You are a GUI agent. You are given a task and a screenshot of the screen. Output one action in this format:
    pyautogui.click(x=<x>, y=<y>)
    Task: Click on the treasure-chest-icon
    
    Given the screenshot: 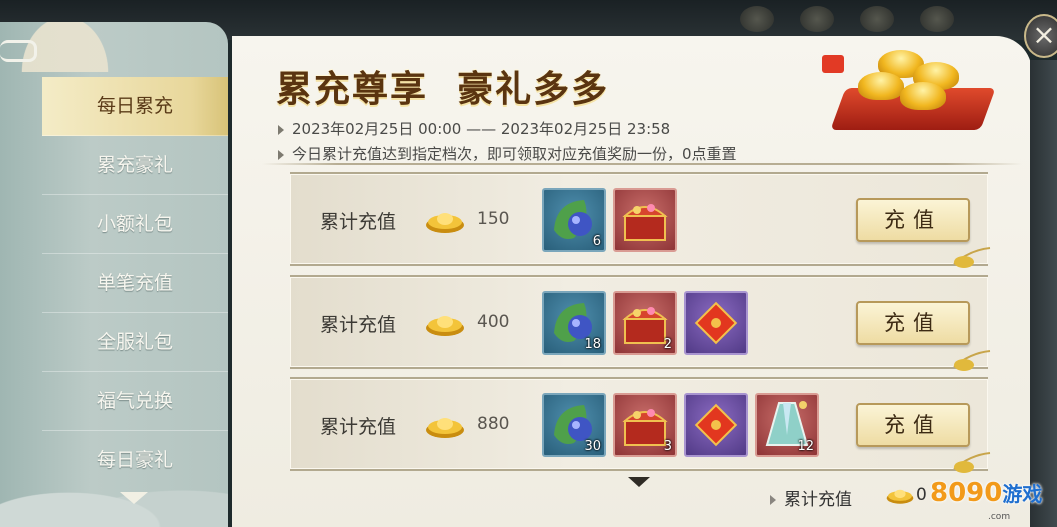 What is the action you would take?
    pyautogui.click(x=645, y=220)
    